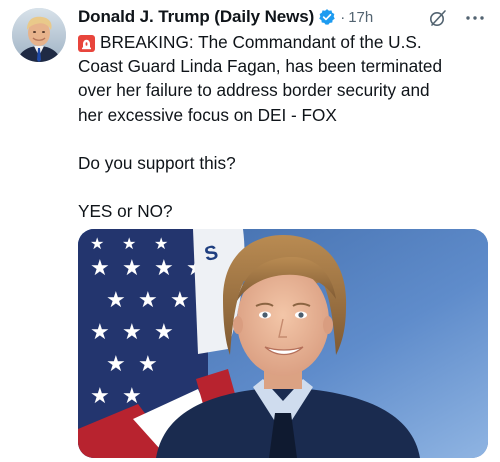 Image resolution: width=500 pixels, height=462 pixels. Describe the element at coordinates (207, 114) in the screenshot. I see `text-line-4: her excessive focus on DEI - FOX` at that location.